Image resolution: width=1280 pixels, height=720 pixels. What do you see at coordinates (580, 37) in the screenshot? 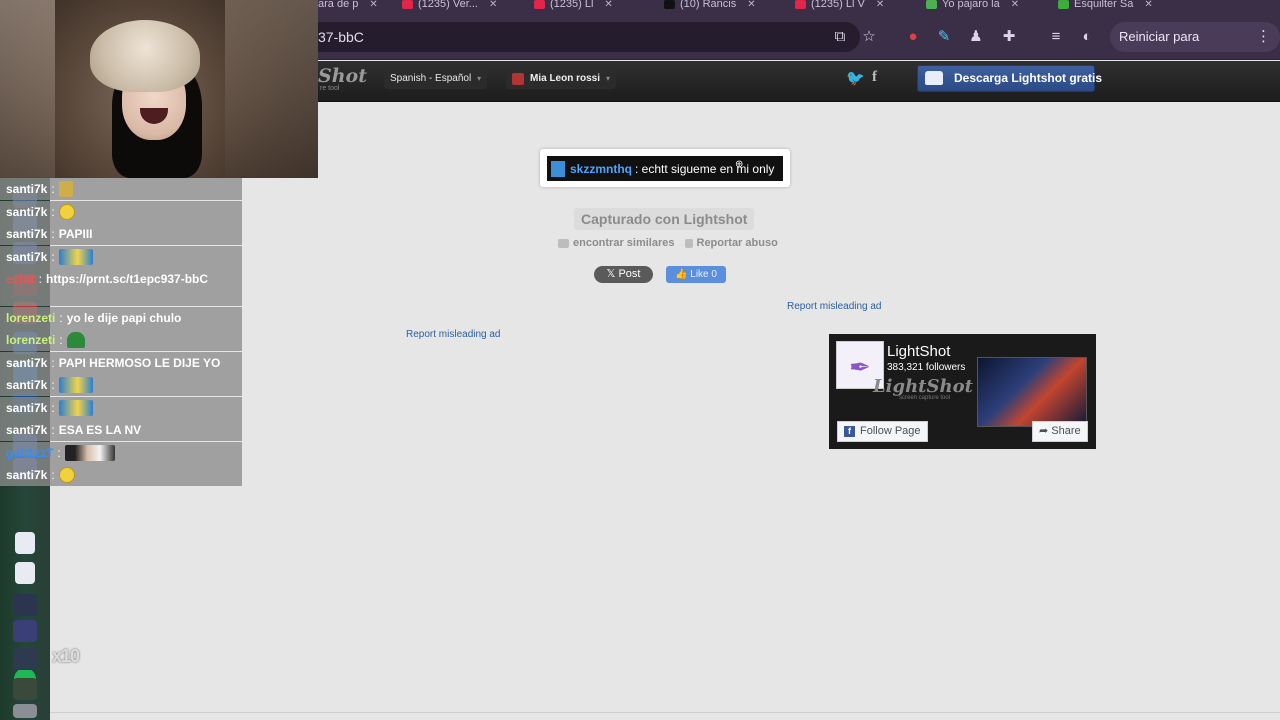
I see `omnibox` at bounding box center [580, 37].